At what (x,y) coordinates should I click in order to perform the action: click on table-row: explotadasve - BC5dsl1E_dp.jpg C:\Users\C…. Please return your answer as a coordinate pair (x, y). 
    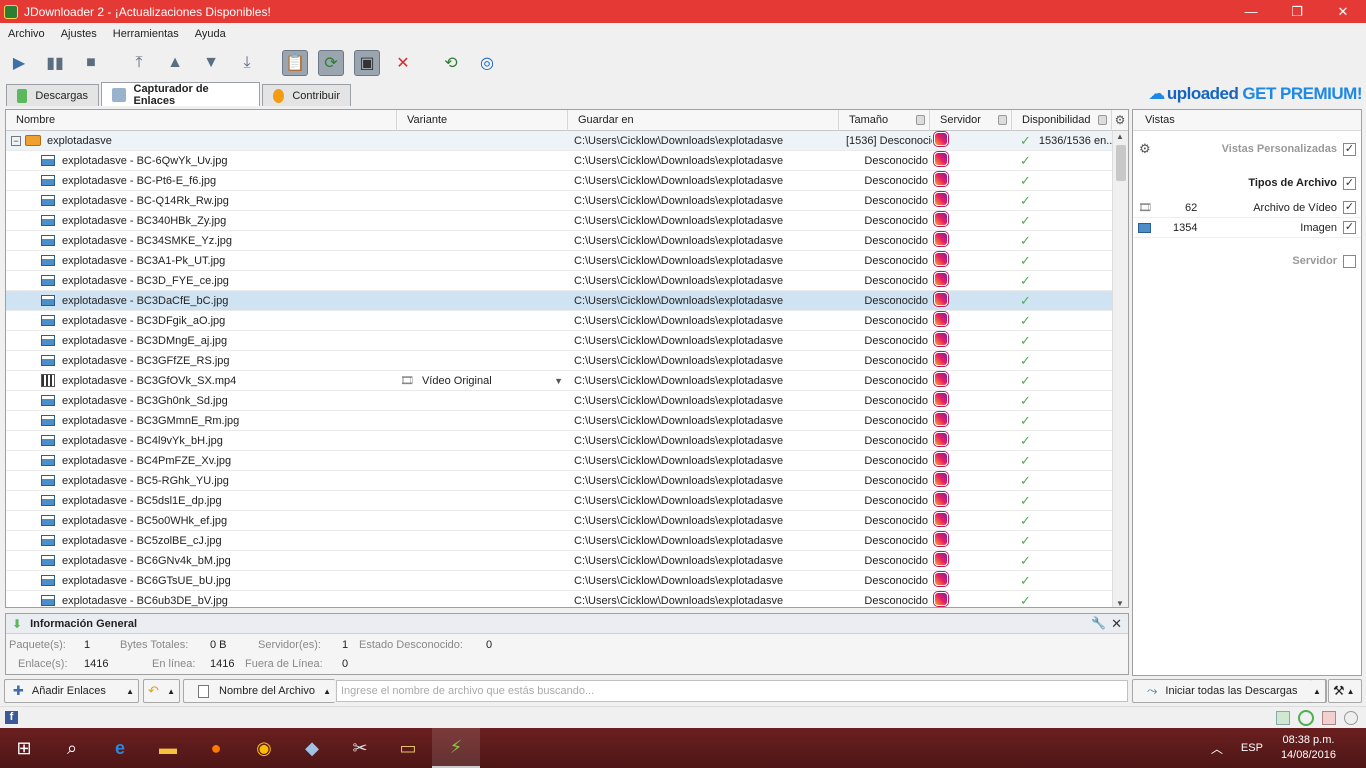
    Looking at the image, I should click on (559, 501).